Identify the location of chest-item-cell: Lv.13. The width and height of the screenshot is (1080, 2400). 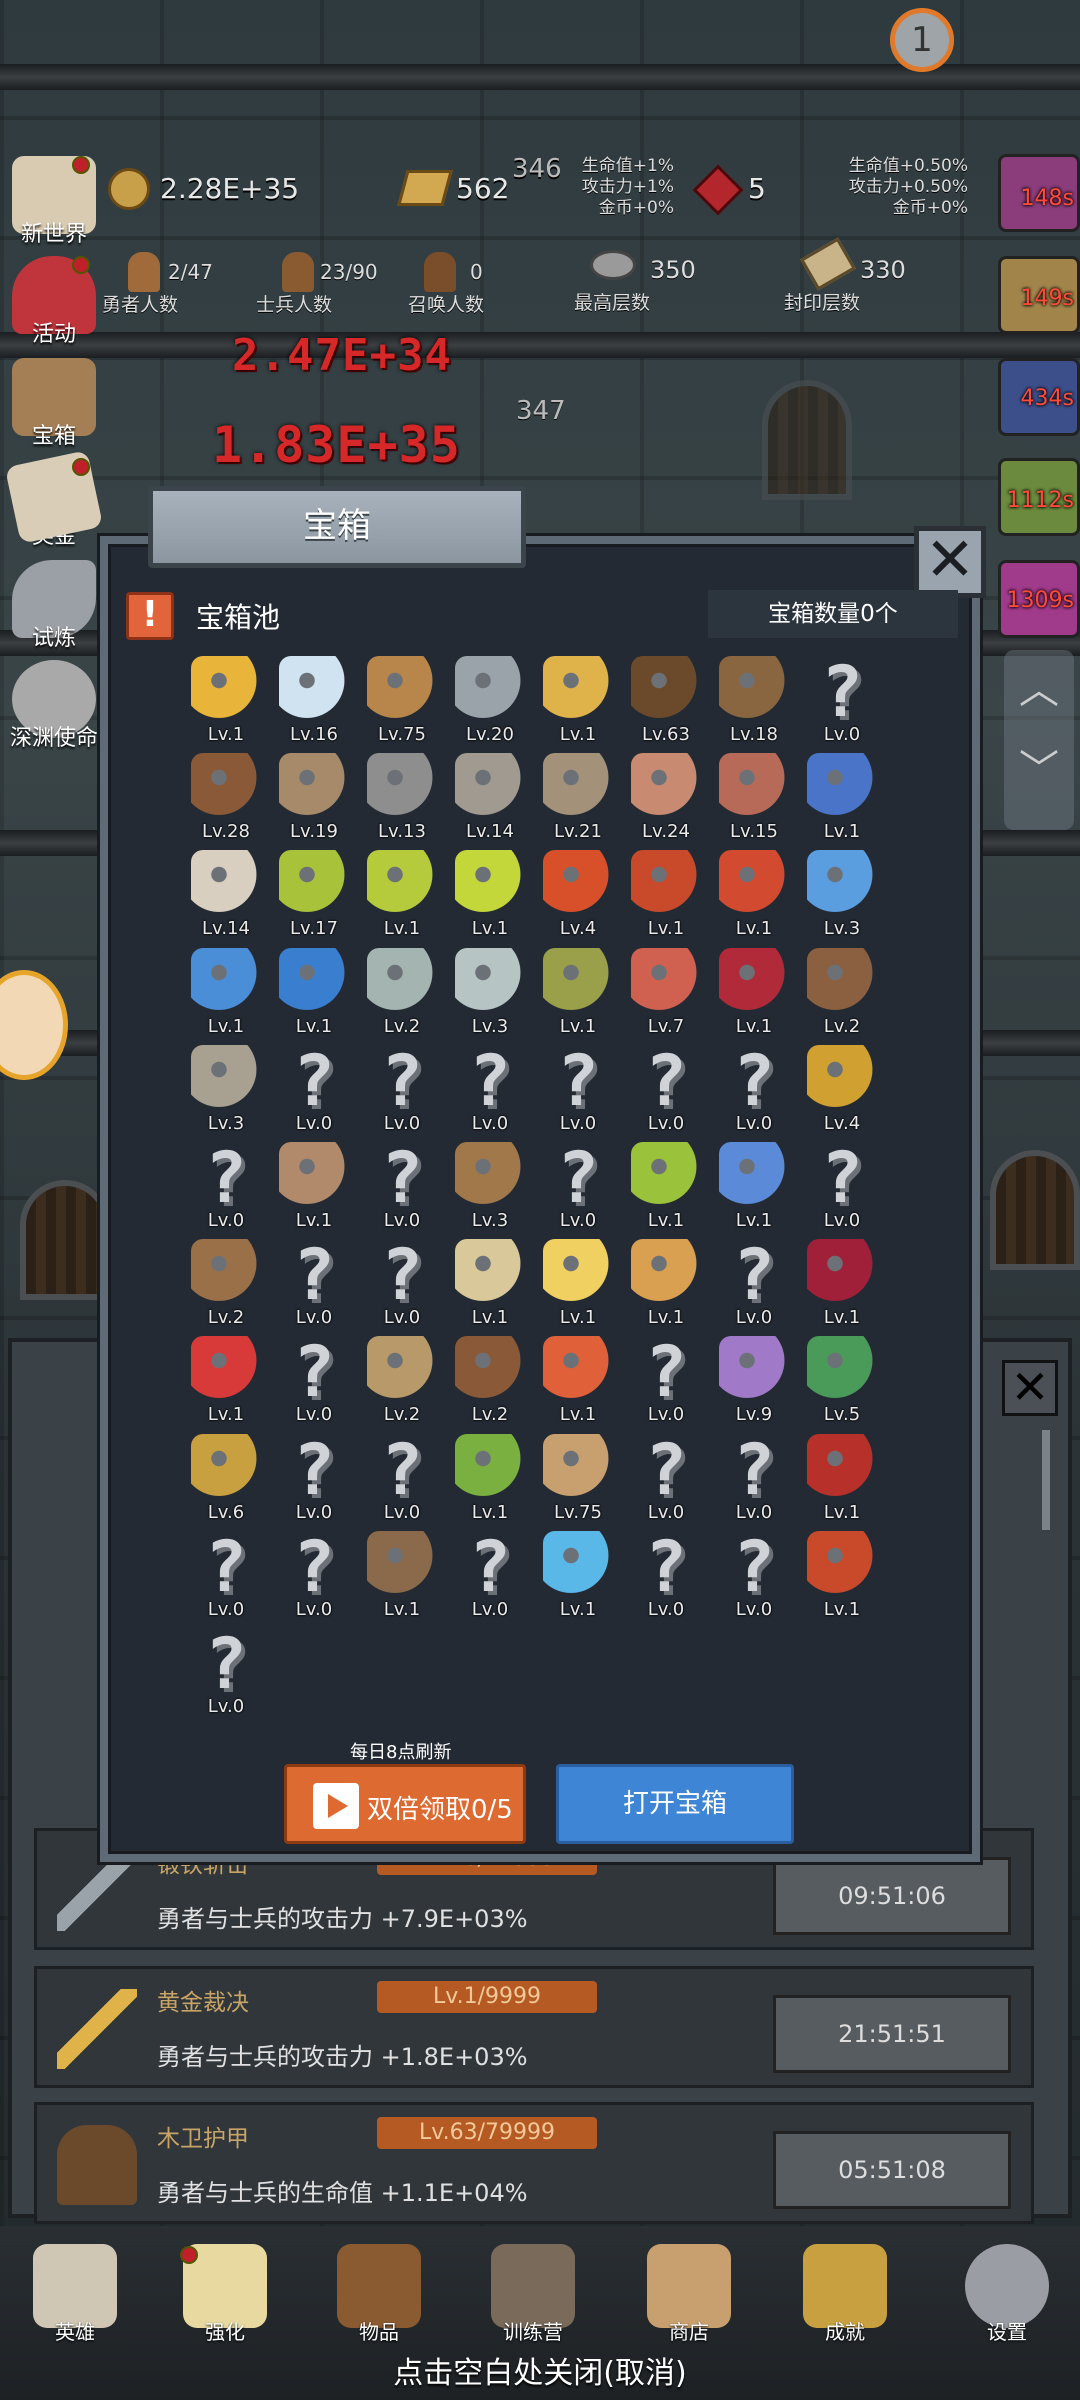
(402, 802).